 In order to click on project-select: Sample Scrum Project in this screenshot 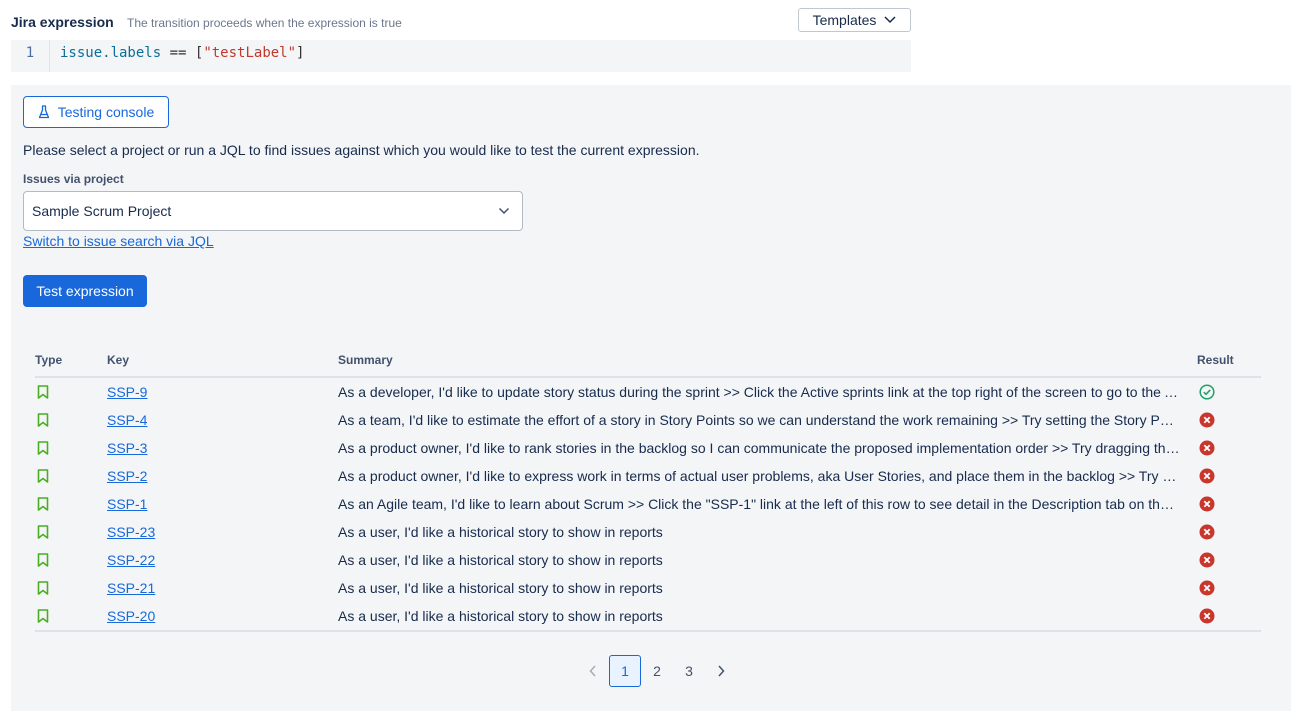, I will do `click(273, 211)`.